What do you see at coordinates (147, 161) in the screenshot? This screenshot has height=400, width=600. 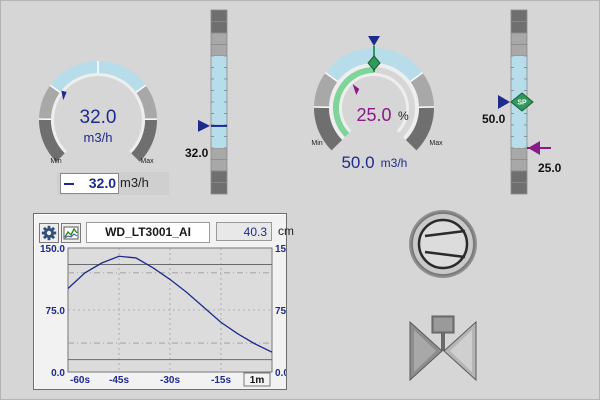 I see `flow-gauge-max-label: Max` at bounding box center [147, 161].